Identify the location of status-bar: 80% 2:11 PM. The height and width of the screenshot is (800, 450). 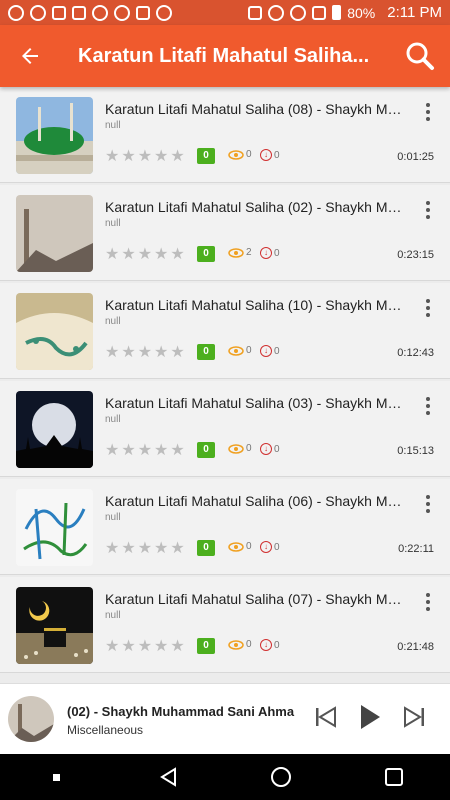
(225, 12).